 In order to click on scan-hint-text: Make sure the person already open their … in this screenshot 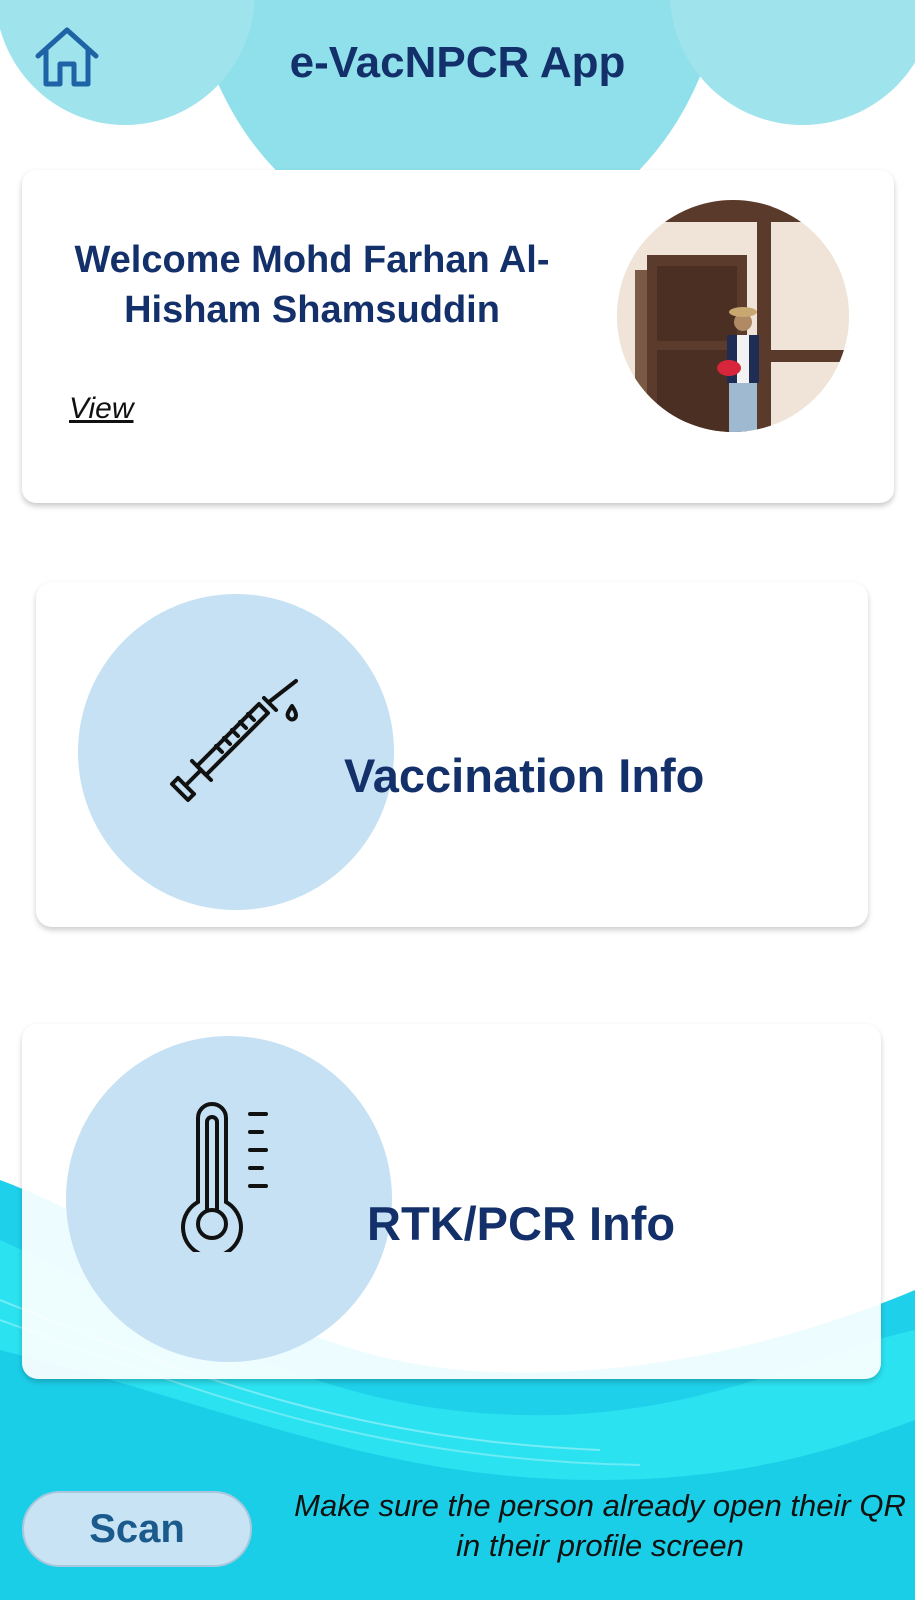, I will do `click(600, 1525)`.